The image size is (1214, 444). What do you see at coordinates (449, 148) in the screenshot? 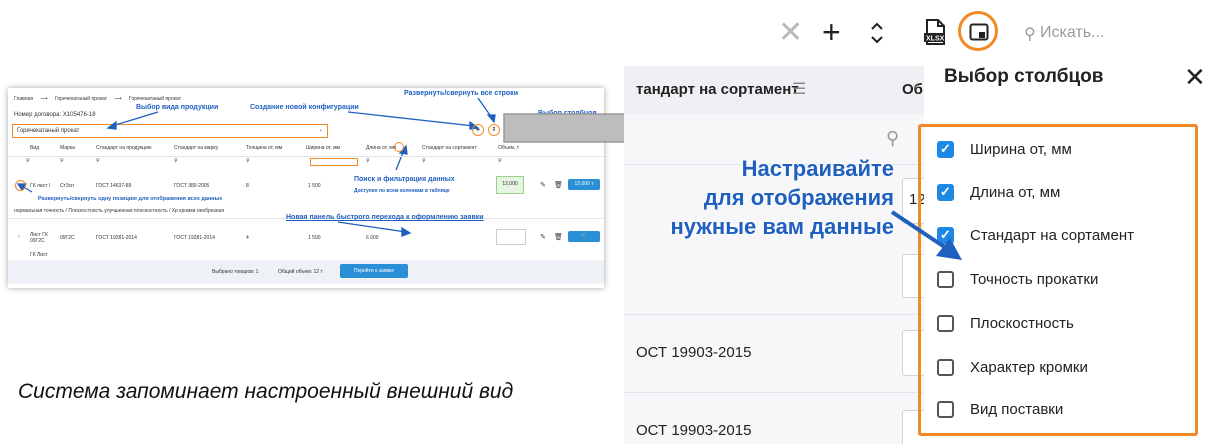
I see `header-std-assortment: Стандарт на сортамент` at bounding box center [449, 148].